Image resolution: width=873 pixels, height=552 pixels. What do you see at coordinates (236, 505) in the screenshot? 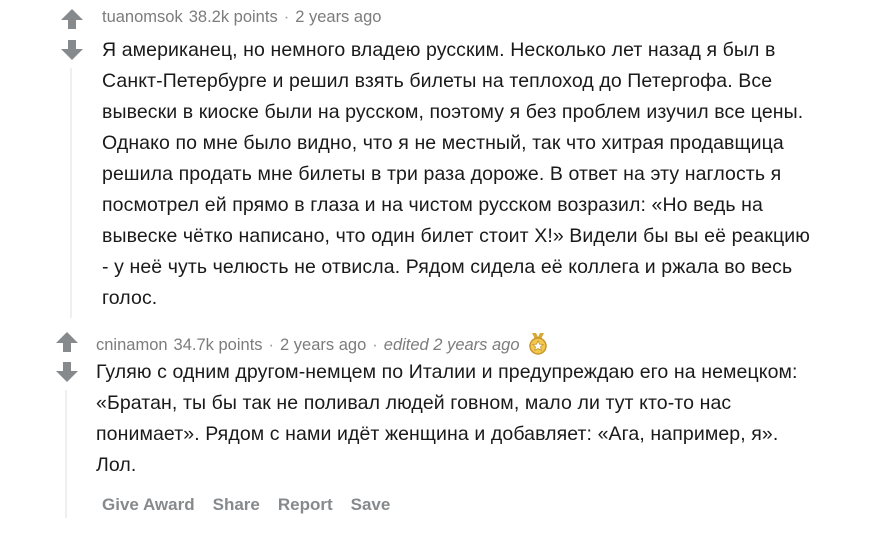
I see `share-button: Share` at bounding box center [236, 505].